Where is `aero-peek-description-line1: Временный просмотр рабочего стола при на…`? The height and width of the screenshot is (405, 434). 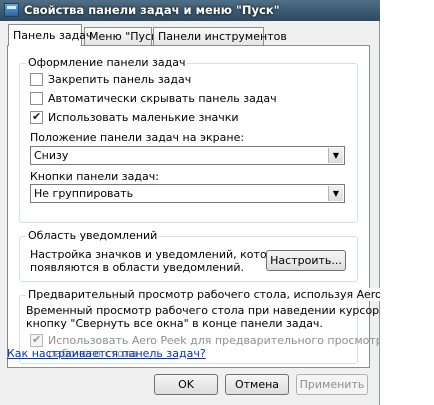
aero-peek-description-line1: Временный просмотр рабочего стола при на… is located at coordinates (203, 310).